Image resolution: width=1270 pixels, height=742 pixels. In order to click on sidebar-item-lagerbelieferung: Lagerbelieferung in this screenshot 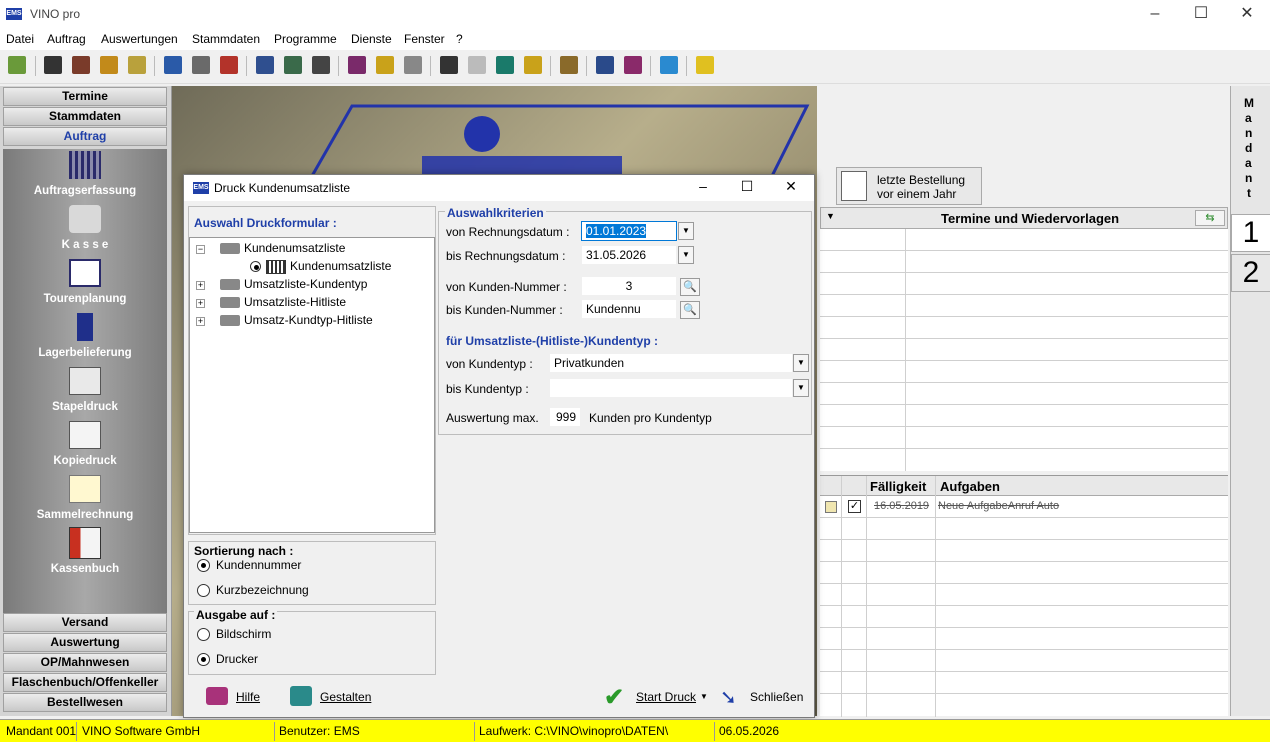, I will do `click(85, 353)`.